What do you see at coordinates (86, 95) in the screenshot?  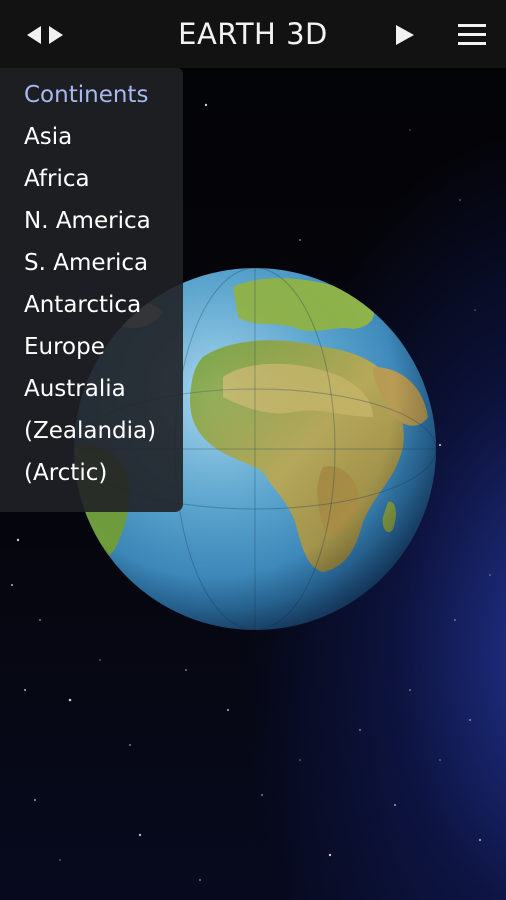 I see `dropdown-header: Continents` at bounding box center [86, 95].